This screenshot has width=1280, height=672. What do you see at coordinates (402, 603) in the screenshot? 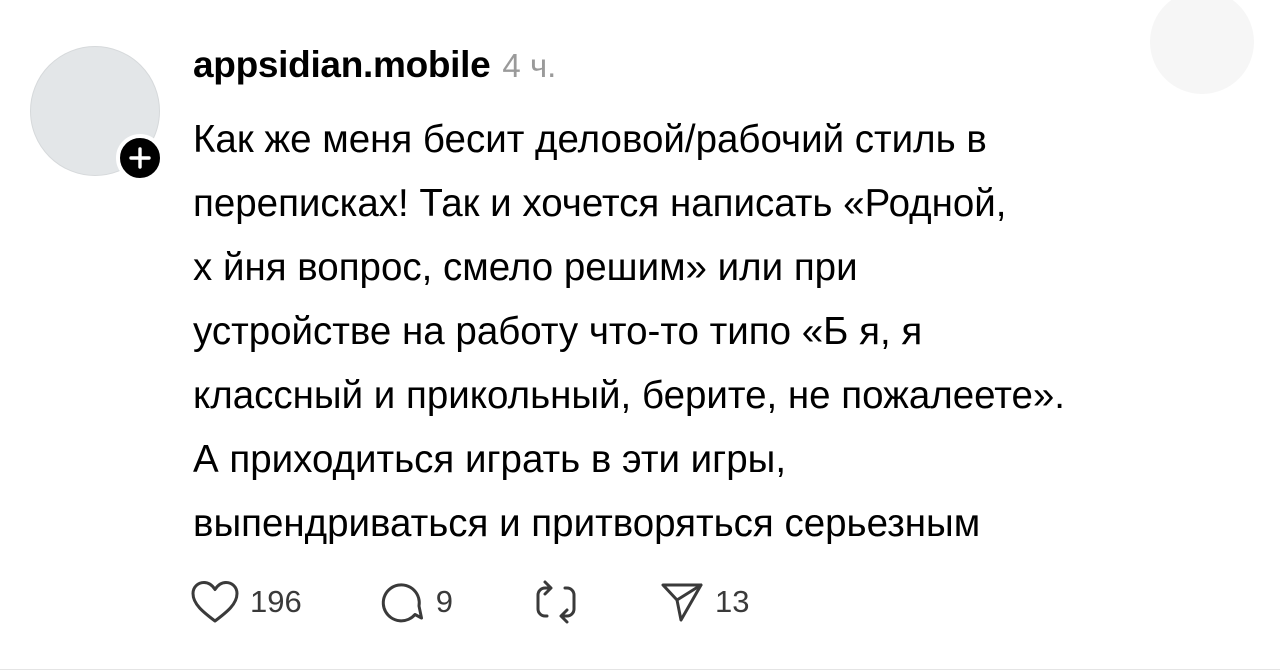
I see `comment-bubble-icon` at bounding box center [402, 603].